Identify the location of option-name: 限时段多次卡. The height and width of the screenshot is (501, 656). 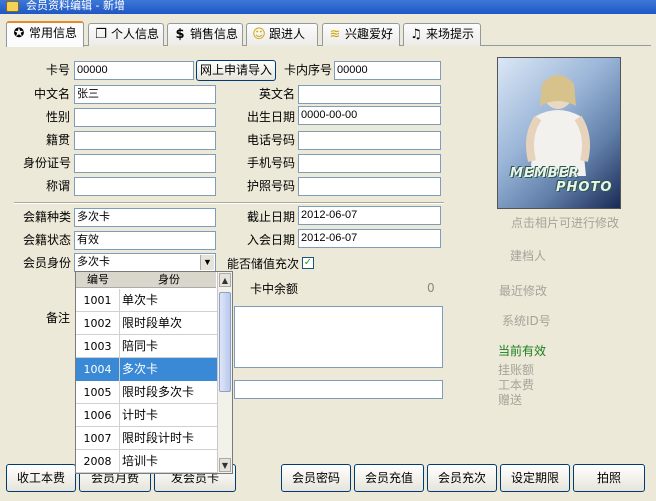
(158, 392).